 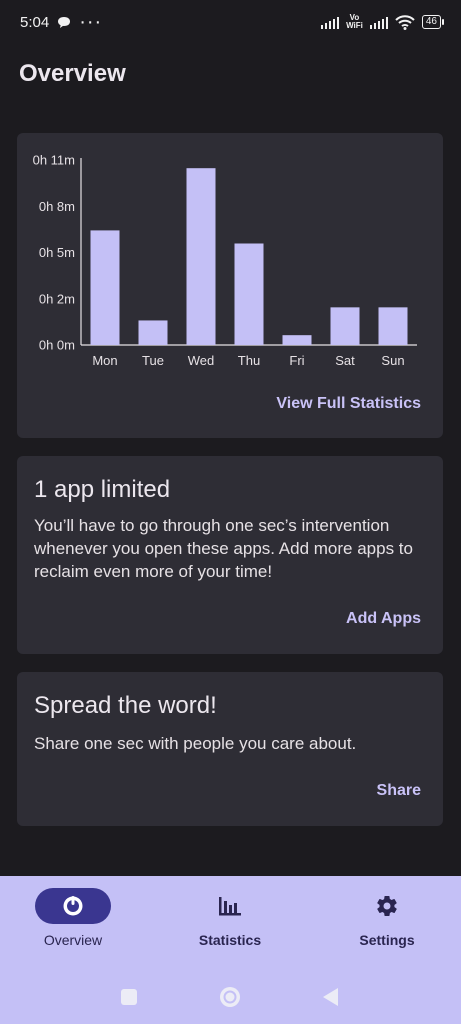 I want to click on bar-mon, so click(x=105, y=287).